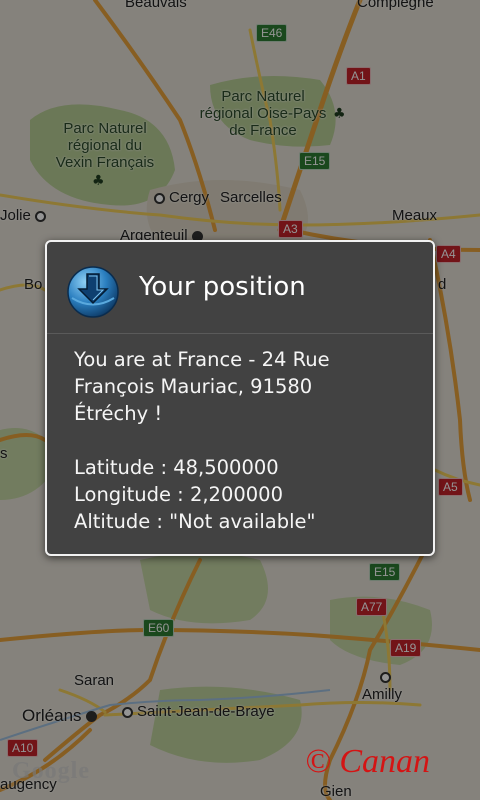 Image resolution: width=480 pixels, height=800 pixels. I want to click on google-attribution: Google, so click(51, 771).